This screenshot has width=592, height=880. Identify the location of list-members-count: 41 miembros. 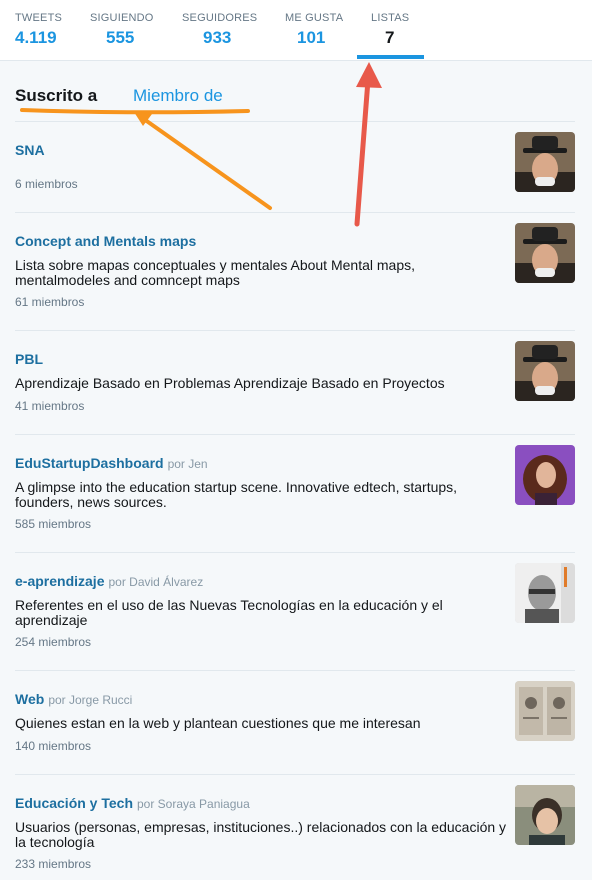
(49, 406).